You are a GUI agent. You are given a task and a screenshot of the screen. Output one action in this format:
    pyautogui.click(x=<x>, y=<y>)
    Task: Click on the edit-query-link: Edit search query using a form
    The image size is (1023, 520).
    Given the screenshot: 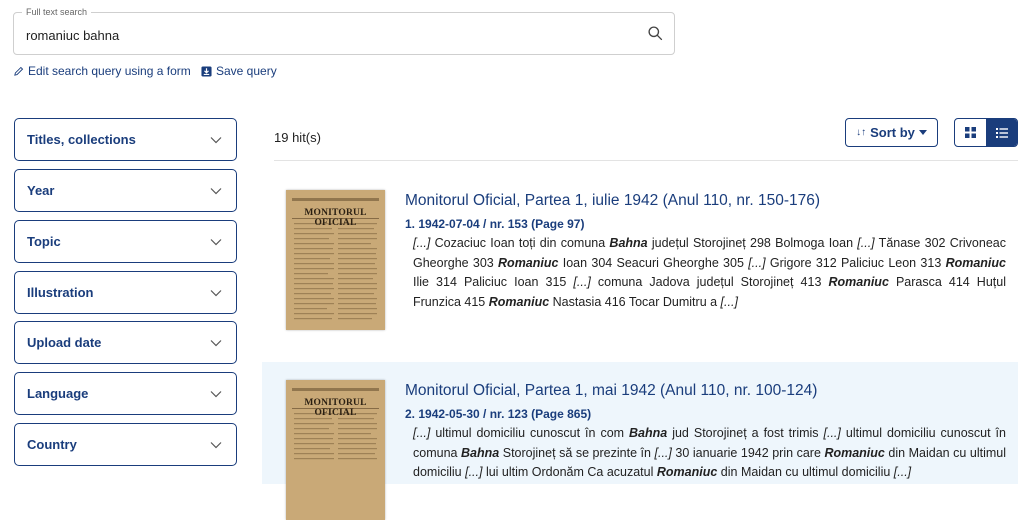 What is the action you would take?
    pyautogui.click(x=102, y=71)
    